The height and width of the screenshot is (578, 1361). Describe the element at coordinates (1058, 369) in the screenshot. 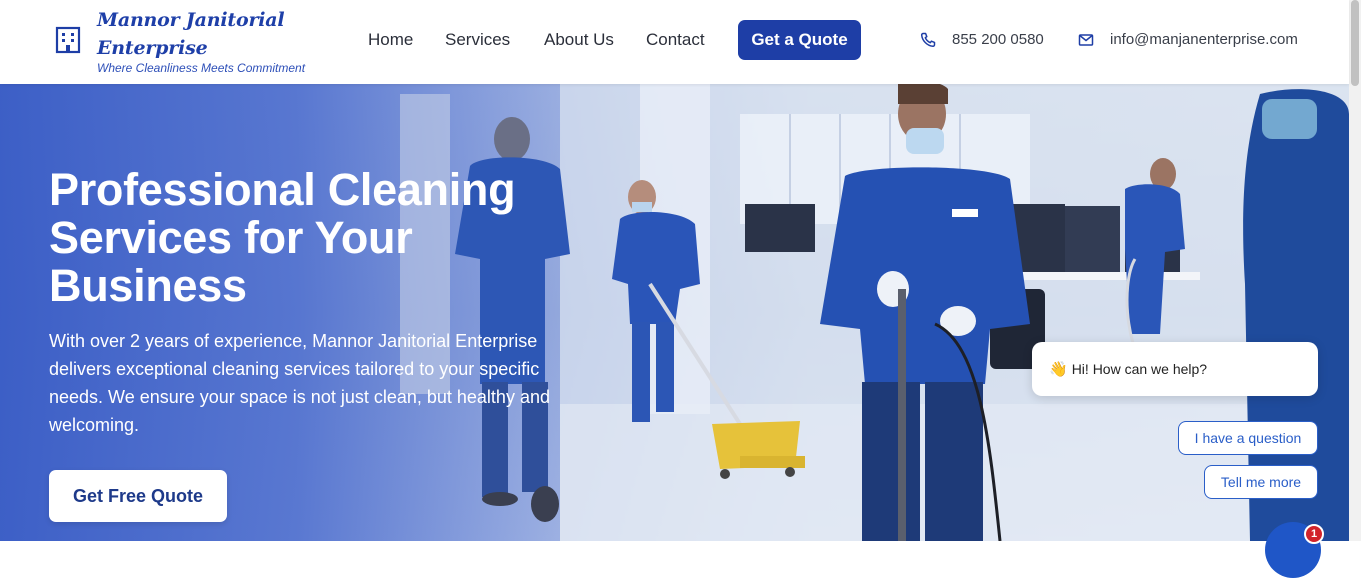

I see `waving-hand-icon: 👋` at that location.